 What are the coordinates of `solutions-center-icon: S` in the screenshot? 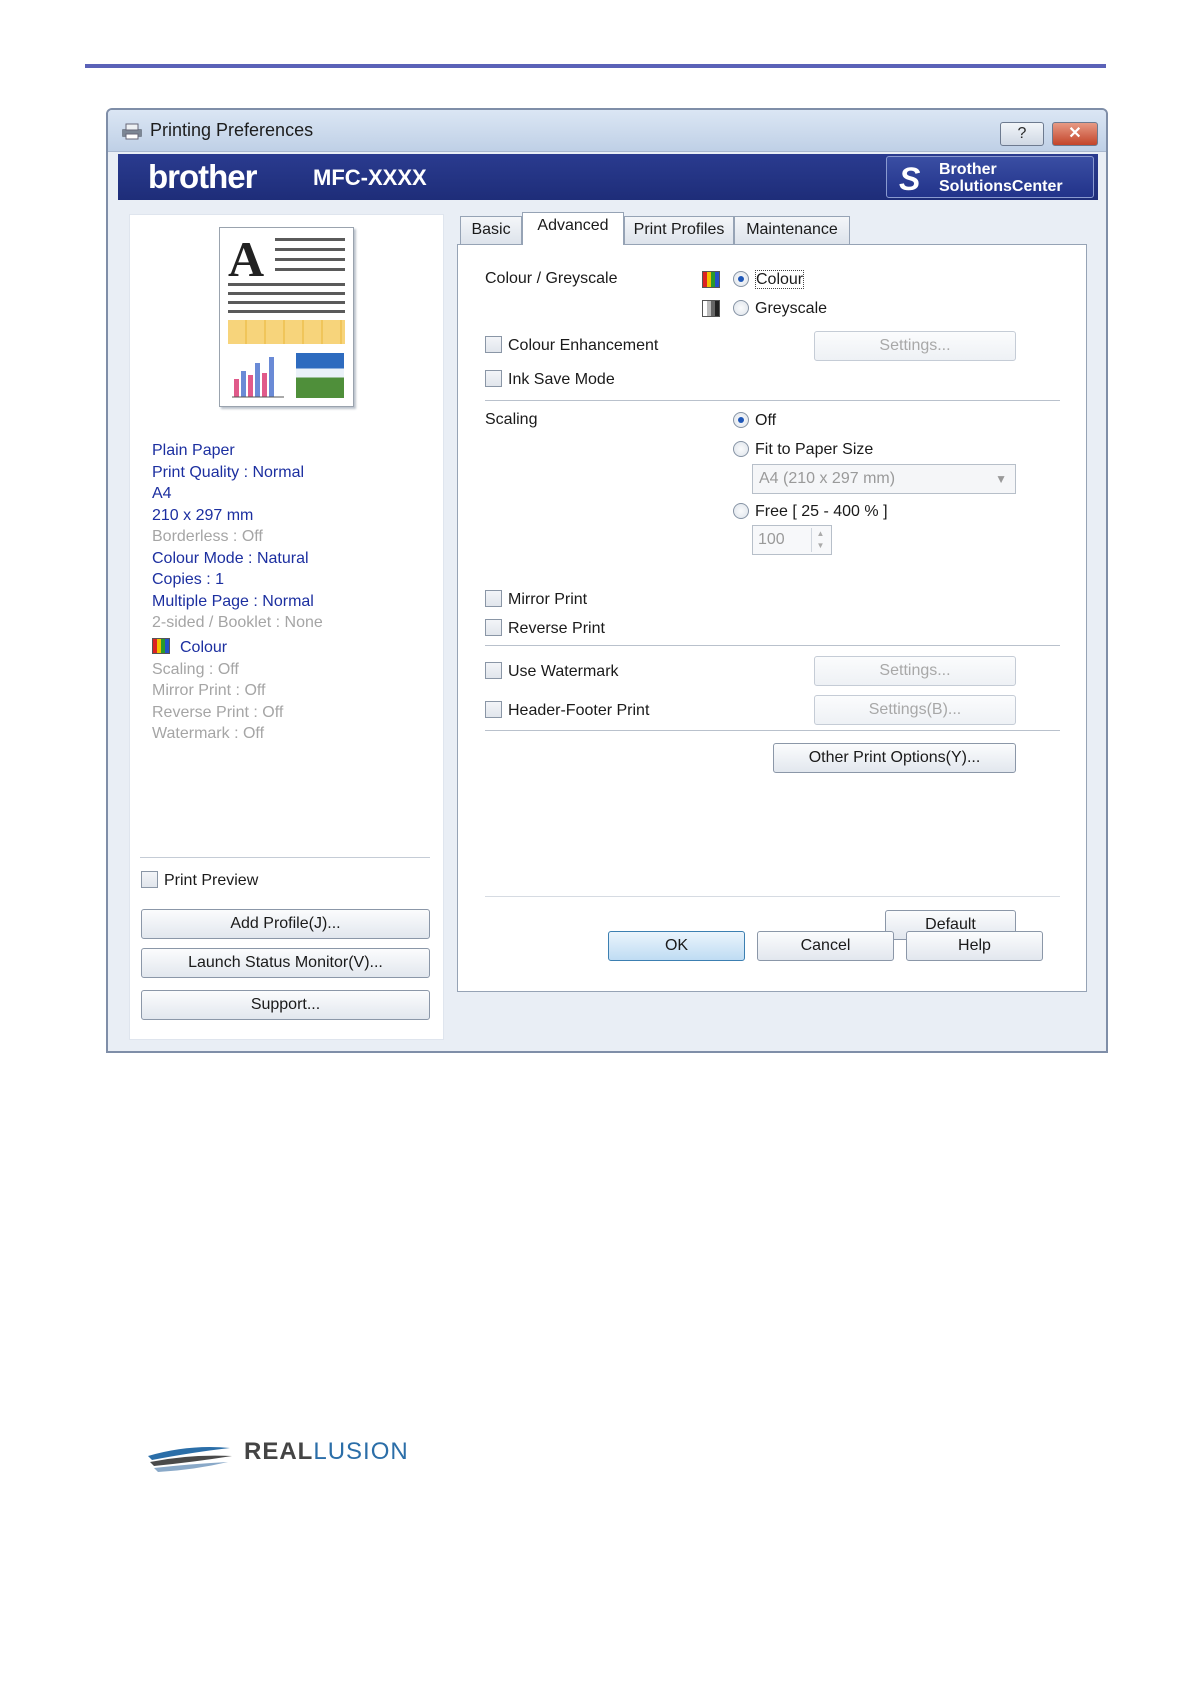 It's located at (910, 179).